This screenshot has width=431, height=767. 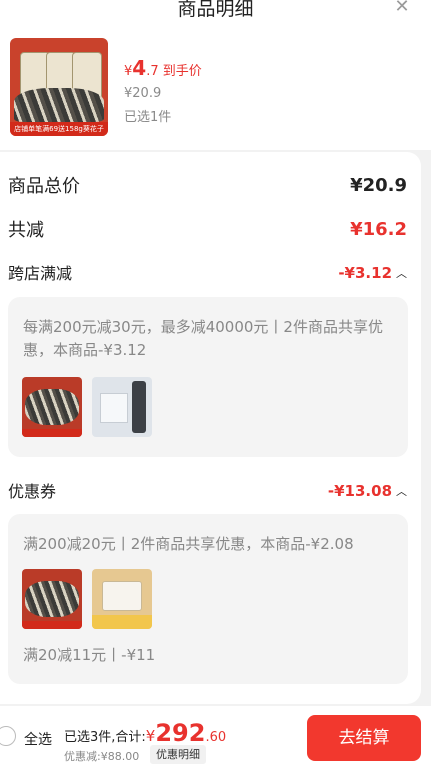 I want to click on checkout-button: 去结算, so click(x=364, y=738).